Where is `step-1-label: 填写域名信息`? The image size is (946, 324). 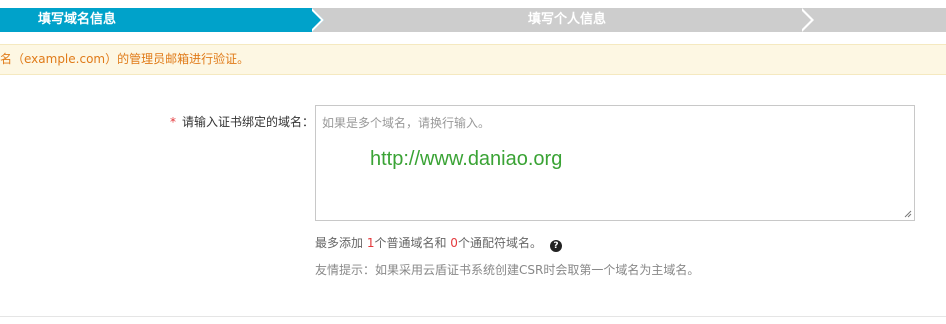
step-1-label: 填写域名信息 is located at coordinates (77, 19).